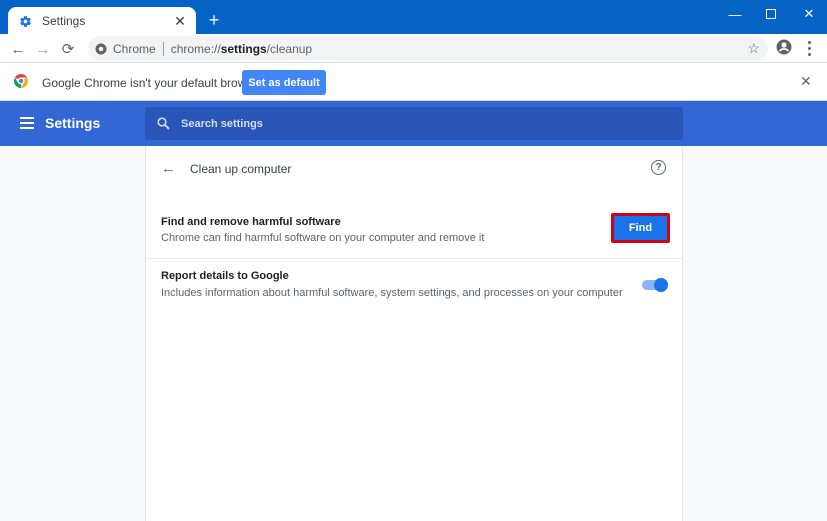 The image size is (827, 521). I want to click on find-button: Find, so click(640, 228).